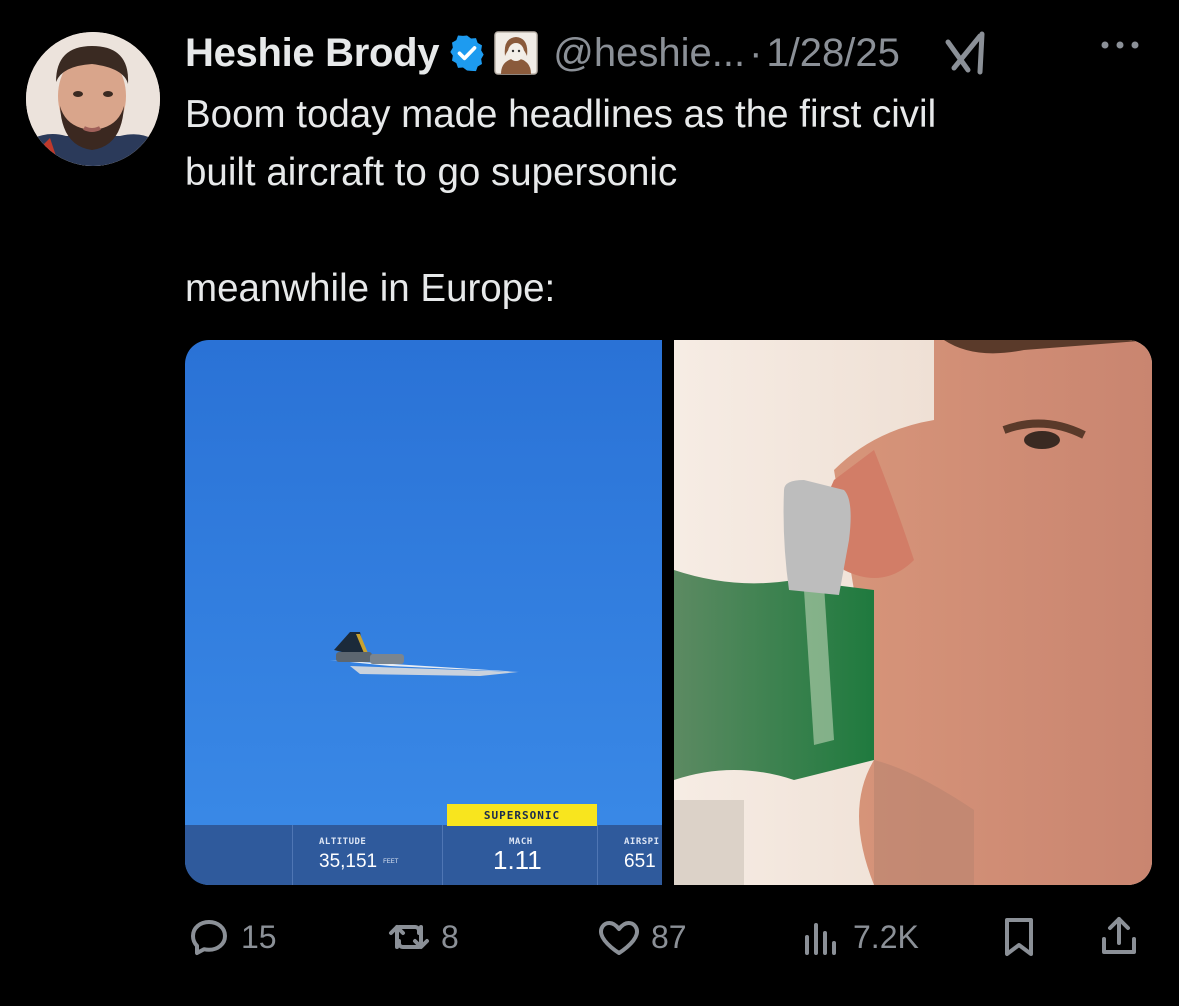 The width and height of the screenshot is (1179, 1006). Describe the element at coordinates (348, 861) in the screenshot. I see `altitude-value: 35,151` at that location.